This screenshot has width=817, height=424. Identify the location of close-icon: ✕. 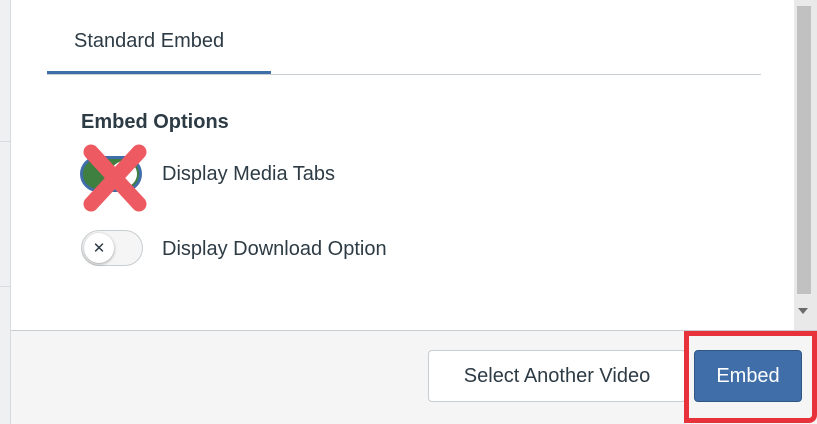
(99, 248).